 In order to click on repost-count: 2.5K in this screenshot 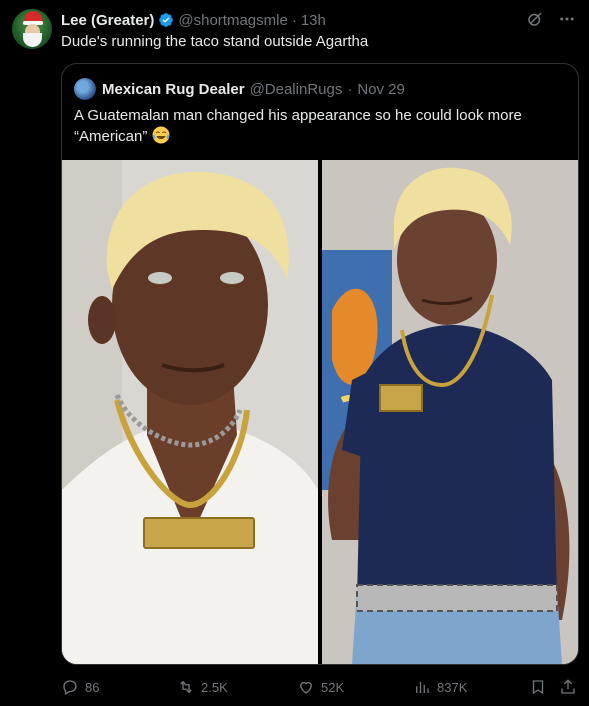, I will do `click(214, 687)`.